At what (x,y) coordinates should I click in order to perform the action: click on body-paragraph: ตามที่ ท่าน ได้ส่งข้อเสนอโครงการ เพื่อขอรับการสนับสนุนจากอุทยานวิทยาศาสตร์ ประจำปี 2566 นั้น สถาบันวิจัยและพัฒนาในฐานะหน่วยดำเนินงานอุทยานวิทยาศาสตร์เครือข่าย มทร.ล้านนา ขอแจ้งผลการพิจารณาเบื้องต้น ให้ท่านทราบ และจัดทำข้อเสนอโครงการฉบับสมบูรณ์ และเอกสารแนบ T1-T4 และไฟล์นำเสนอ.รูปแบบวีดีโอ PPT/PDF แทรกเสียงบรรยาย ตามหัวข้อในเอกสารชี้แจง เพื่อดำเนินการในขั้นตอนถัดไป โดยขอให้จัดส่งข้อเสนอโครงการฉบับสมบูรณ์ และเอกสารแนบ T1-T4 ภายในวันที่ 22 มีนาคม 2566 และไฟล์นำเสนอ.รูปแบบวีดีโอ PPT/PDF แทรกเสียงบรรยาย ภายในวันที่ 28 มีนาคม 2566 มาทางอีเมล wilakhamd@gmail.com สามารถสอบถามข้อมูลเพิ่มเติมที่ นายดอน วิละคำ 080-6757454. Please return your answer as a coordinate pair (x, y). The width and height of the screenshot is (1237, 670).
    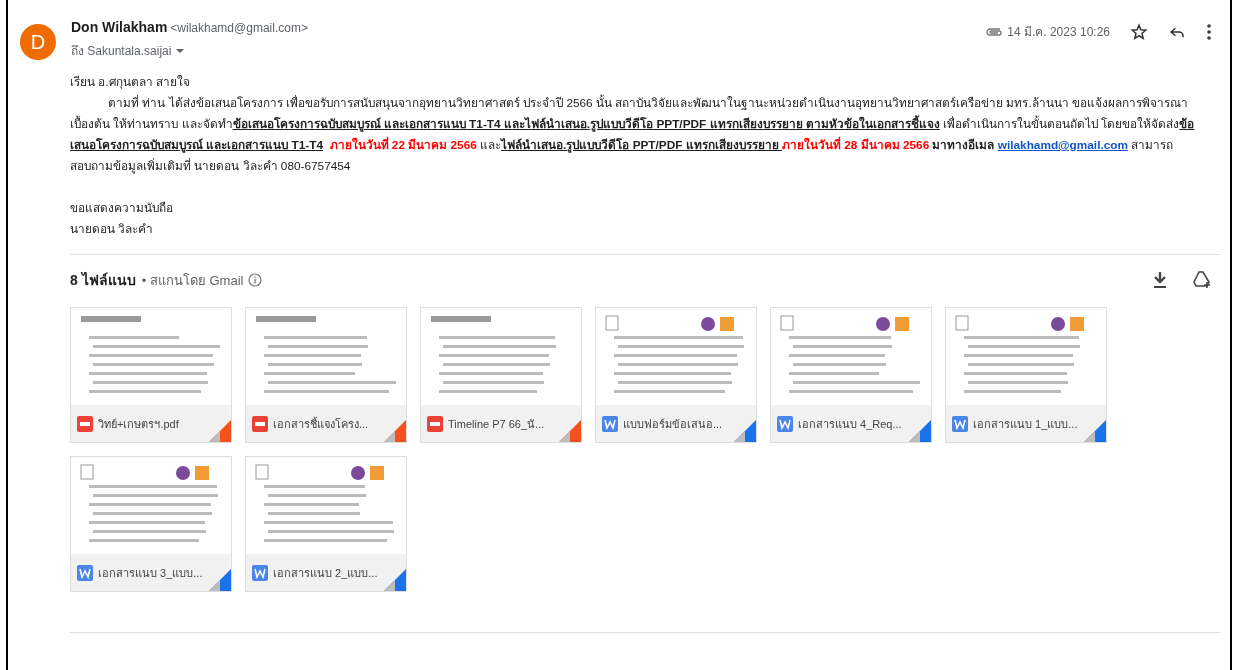
    Looking at the image, I should click on (633, 134).